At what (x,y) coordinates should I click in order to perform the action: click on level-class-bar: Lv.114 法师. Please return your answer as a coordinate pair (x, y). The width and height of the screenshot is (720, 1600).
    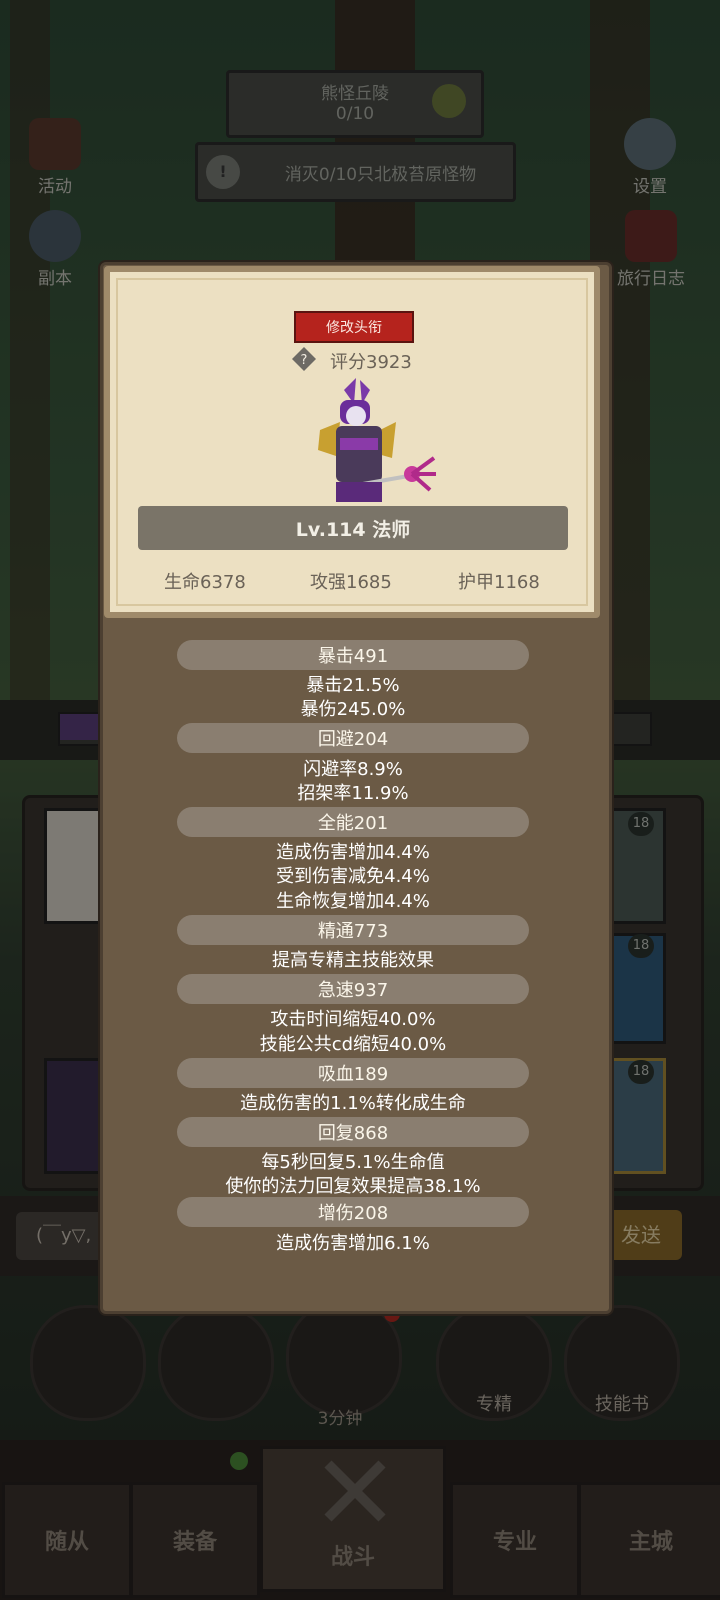
    Looking at the image, I should click on (353, 528).